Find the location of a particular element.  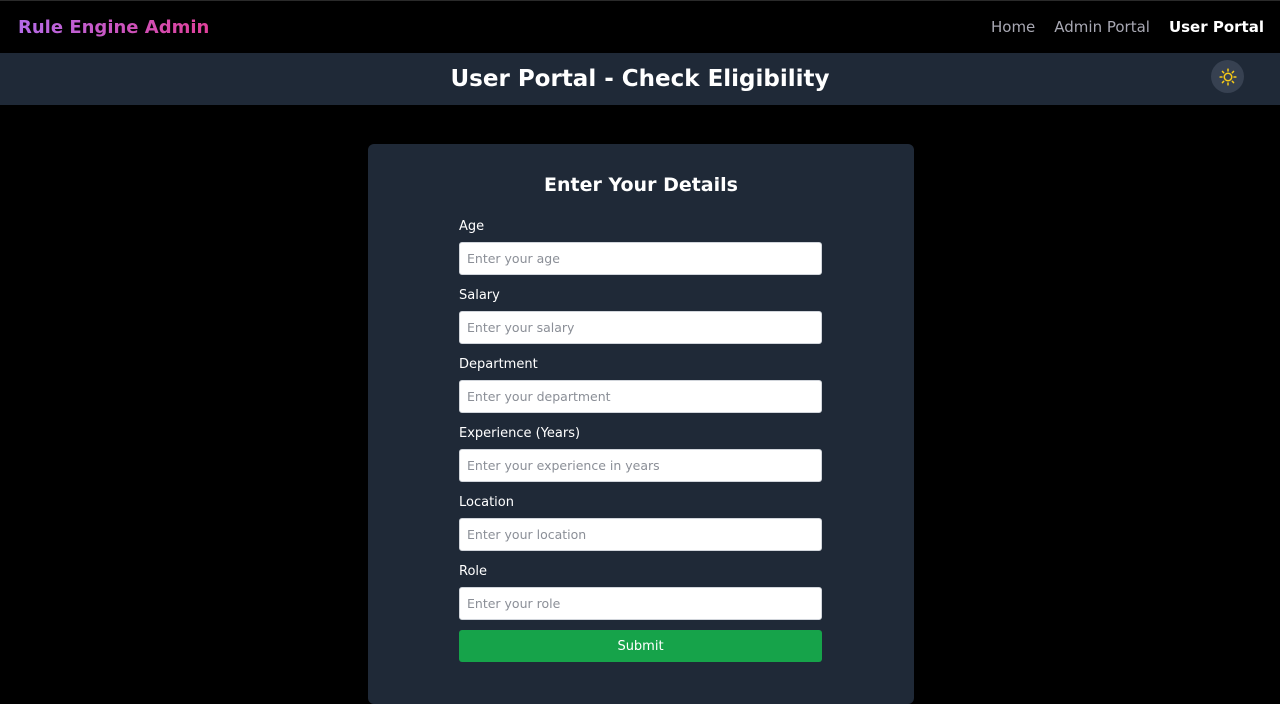

salary-label: Salary is located at coordinates (479, 295).